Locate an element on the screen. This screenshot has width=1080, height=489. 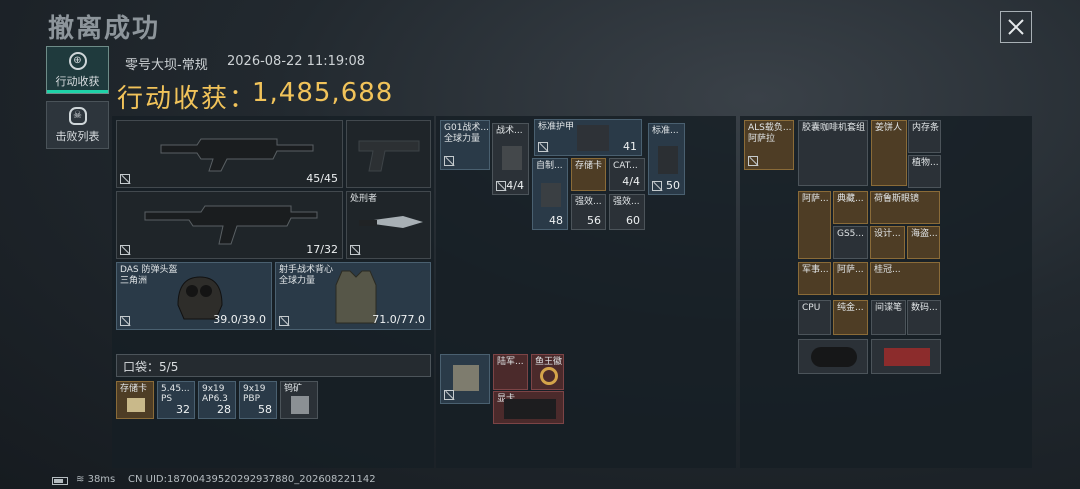
backpack-item: 姜饼人 is located at coordinates (889, 153).